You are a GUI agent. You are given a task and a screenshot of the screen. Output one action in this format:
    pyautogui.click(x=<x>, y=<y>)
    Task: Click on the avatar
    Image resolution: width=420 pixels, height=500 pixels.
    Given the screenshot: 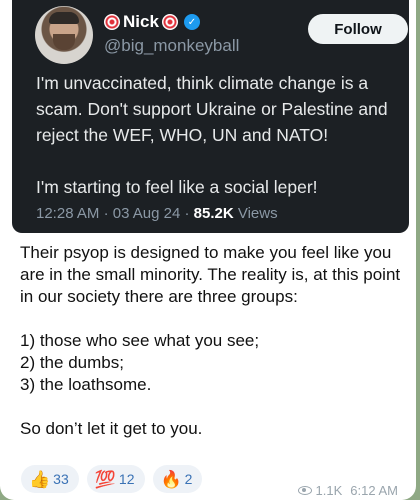 What is the action you would take?
    pyautogui.click(x=64, y=35)
    